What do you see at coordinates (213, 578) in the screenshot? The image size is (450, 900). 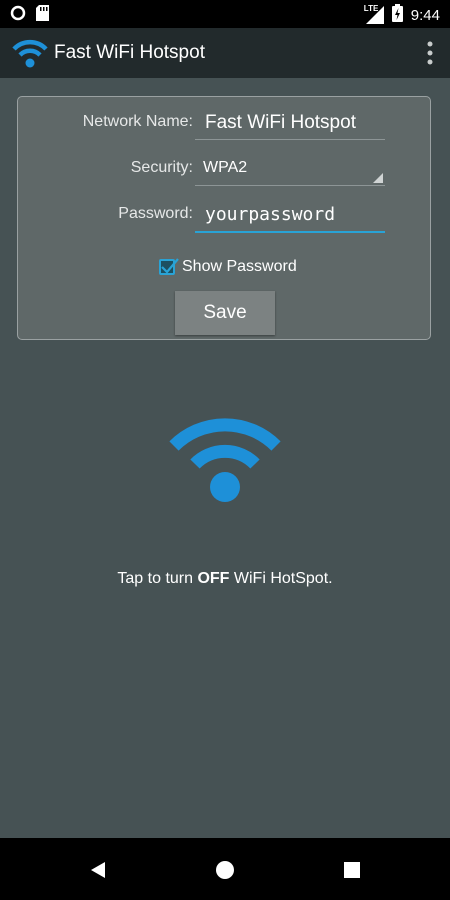 I see `hint-emphasis: OFF` at bounding box center [213, 578].